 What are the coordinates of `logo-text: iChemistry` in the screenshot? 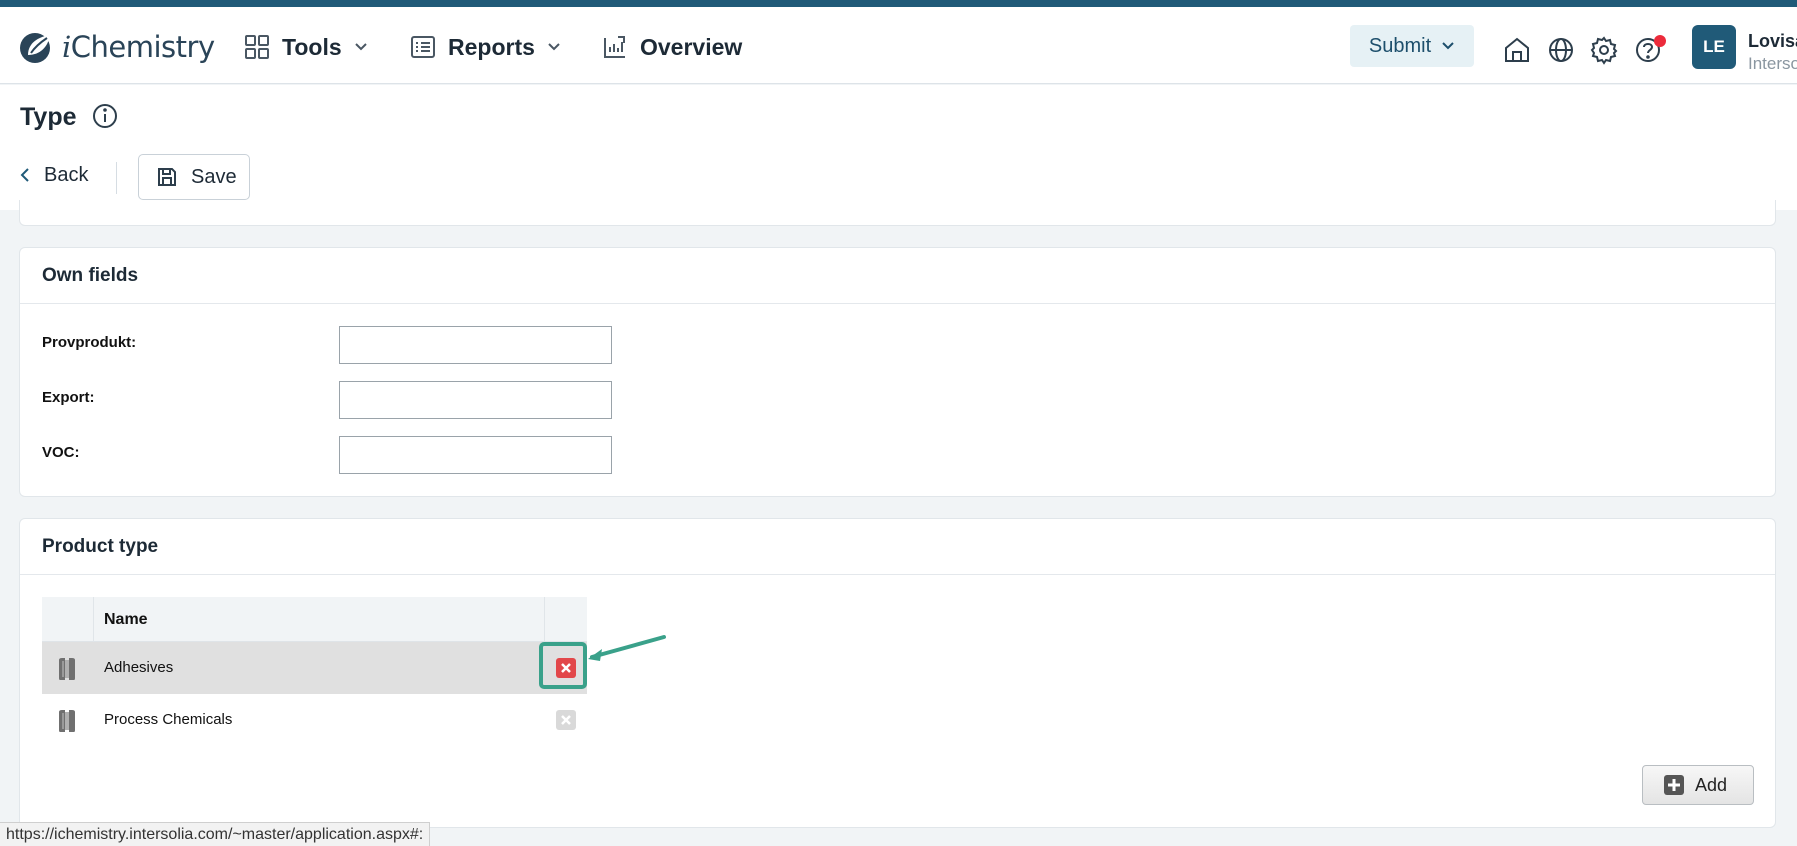 It's located at (138, 47).